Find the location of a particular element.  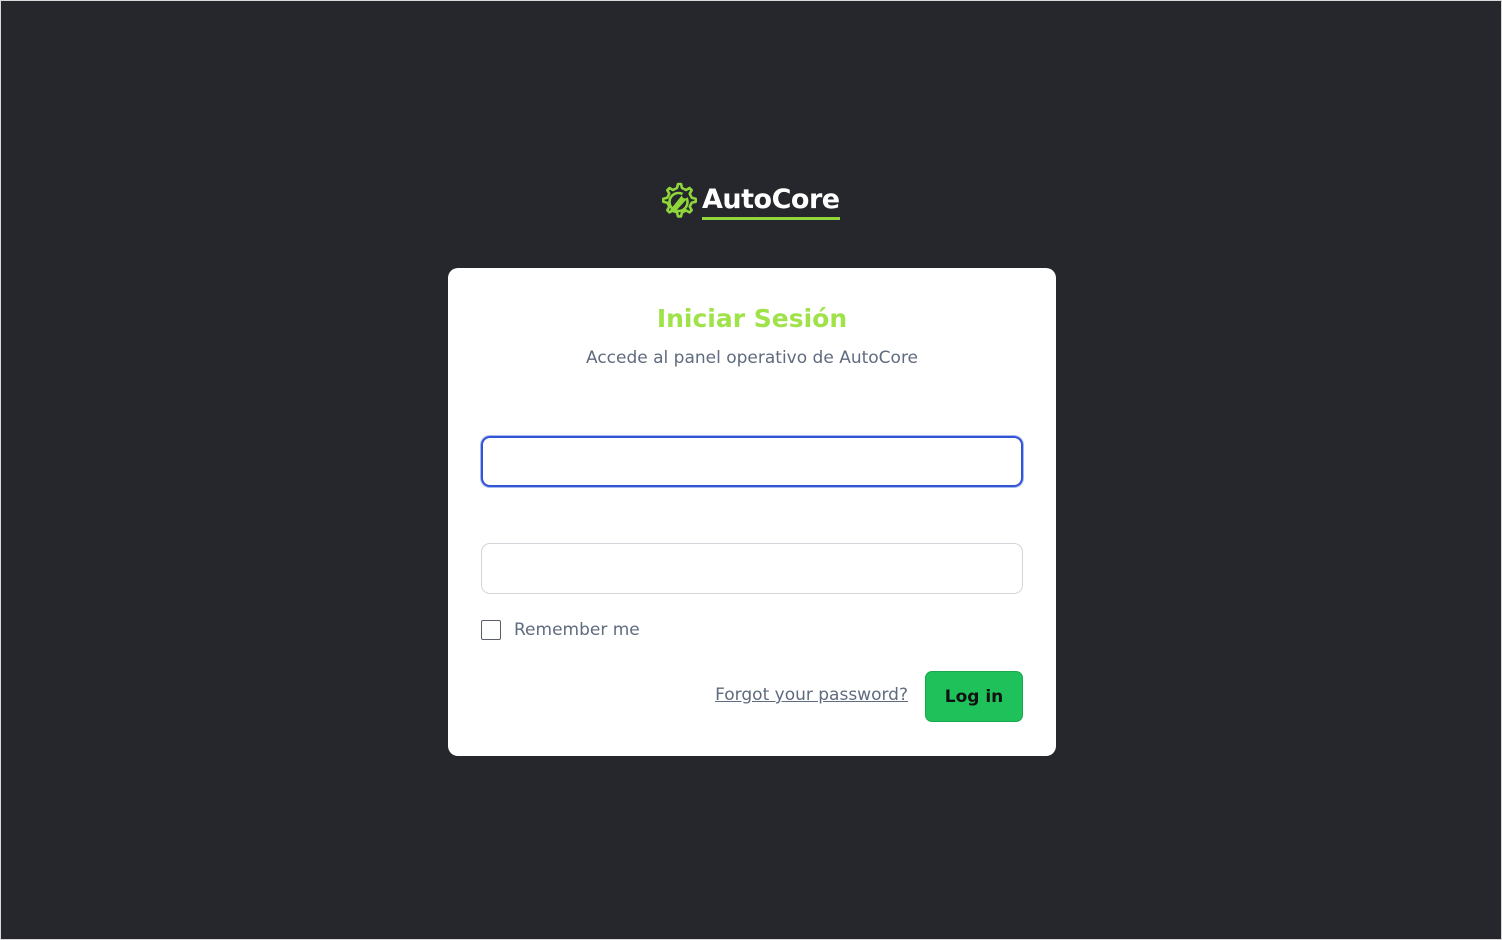

email-input is located at coordinates (752, 461).